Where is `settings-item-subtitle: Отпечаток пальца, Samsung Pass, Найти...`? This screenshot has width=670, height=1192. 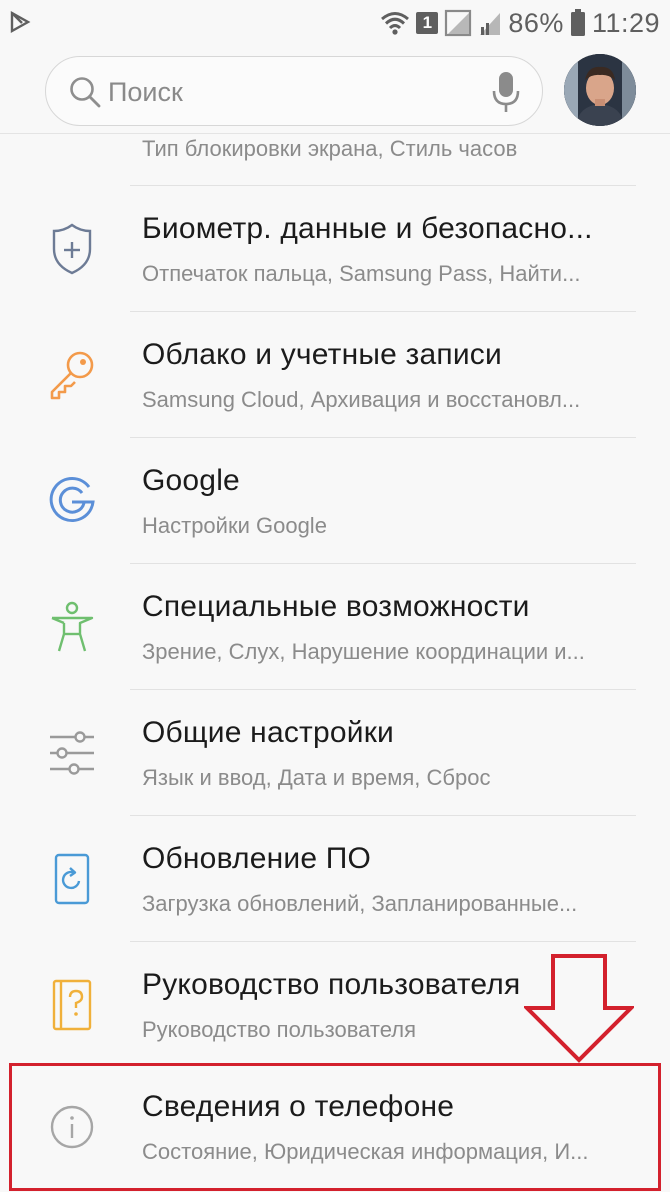
settings-item-subtitle: Отпечаток пальца, Samsung Pass, Найти... is located at coordinates (361, 273).